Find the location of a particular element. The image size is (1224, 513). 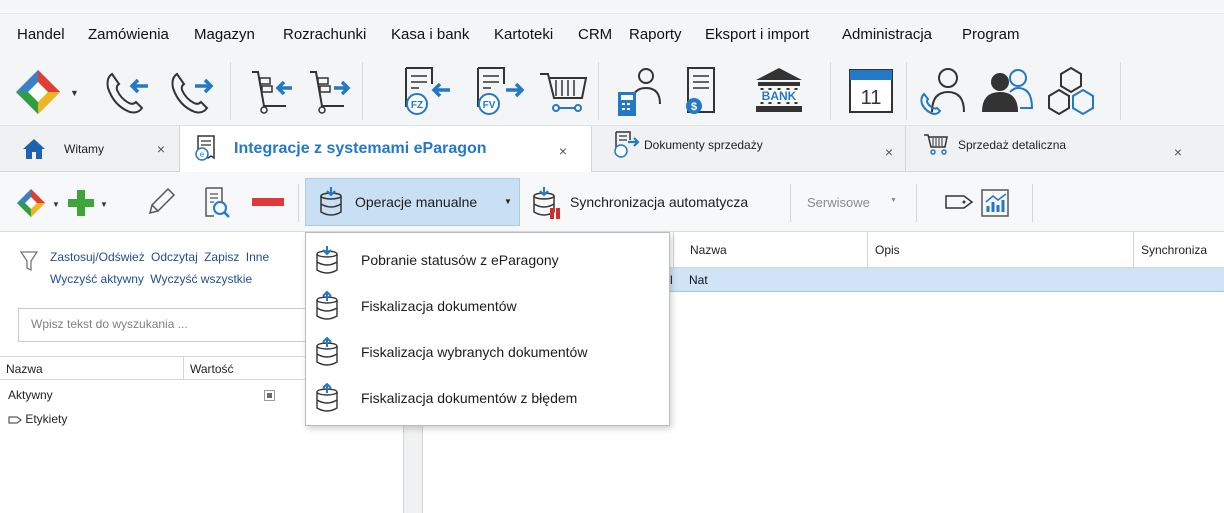

svg-text: FV is located at coordinates (489, 105).